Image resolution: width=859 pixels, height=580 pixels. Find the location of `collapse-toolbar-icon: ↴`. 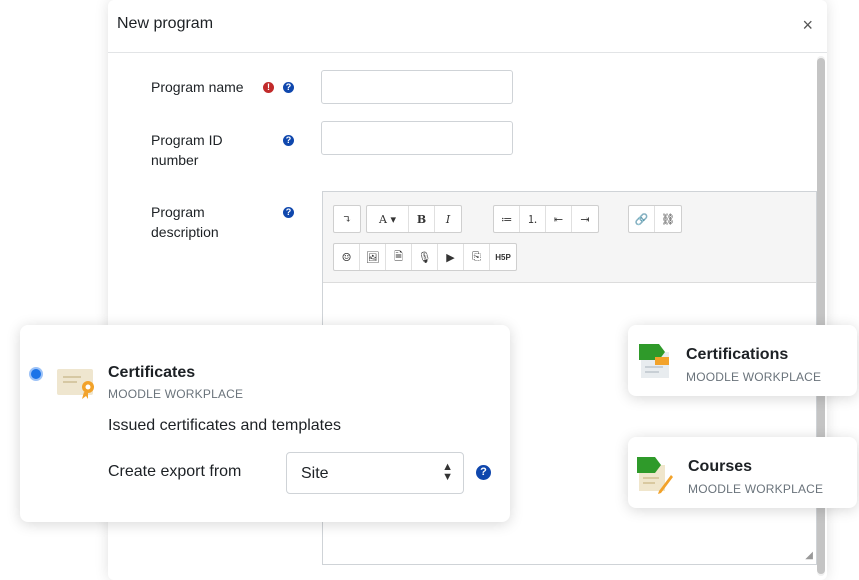

collapse-toolbar-icon: ↴ is located at coordinates (347, 219).